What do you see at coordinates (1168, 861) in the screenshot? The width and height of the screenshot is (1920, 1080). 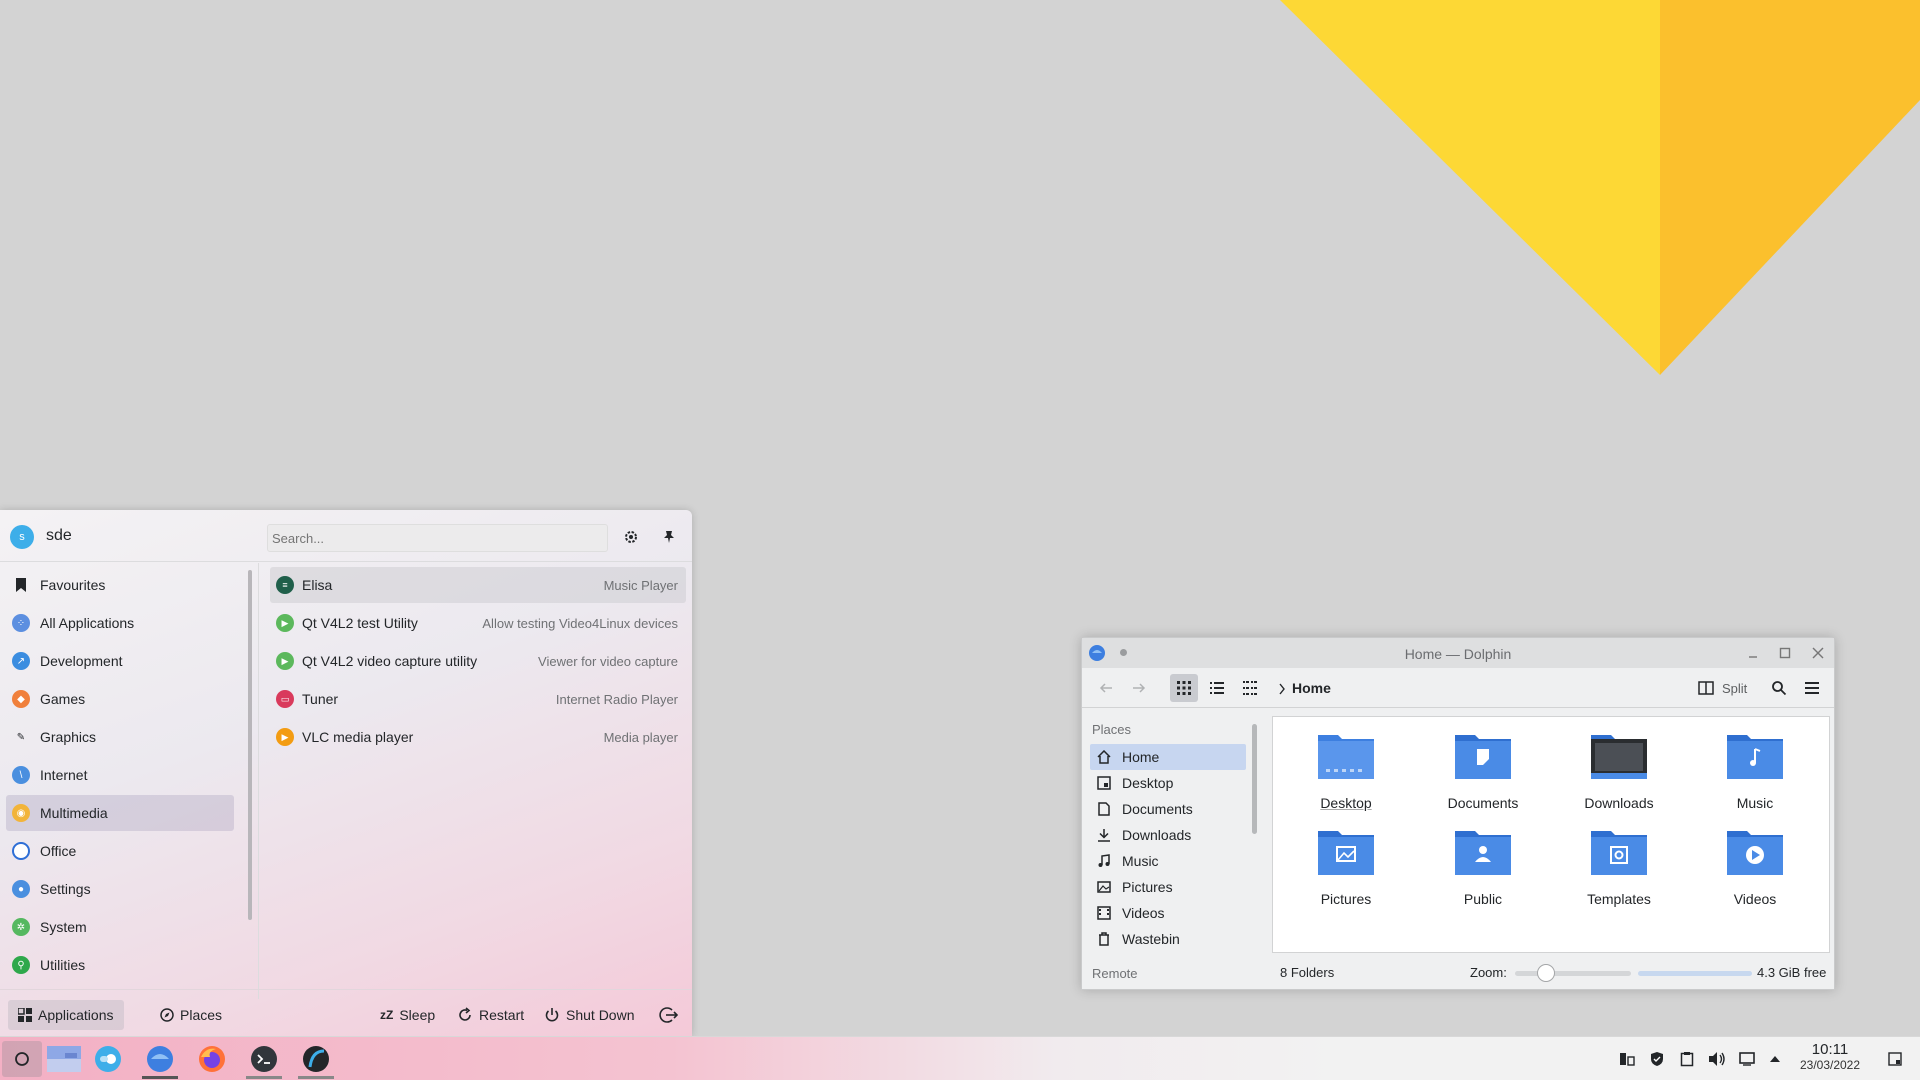 I see `place-music: Music` at bounding box center [1168, 861].